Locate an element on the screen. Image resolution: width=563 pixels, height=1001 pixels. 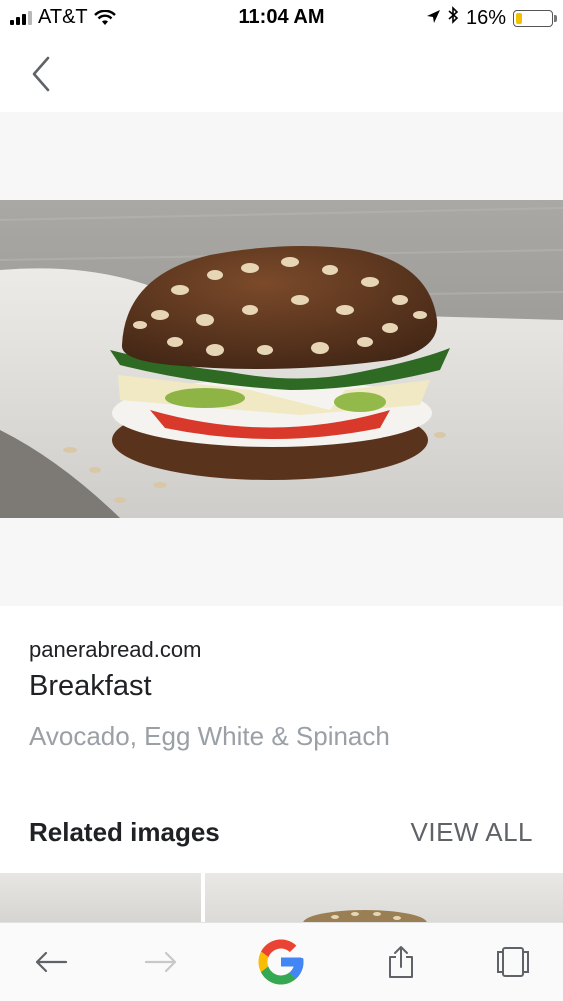
forward-arrow-icon is located at coordinates (160, 962).